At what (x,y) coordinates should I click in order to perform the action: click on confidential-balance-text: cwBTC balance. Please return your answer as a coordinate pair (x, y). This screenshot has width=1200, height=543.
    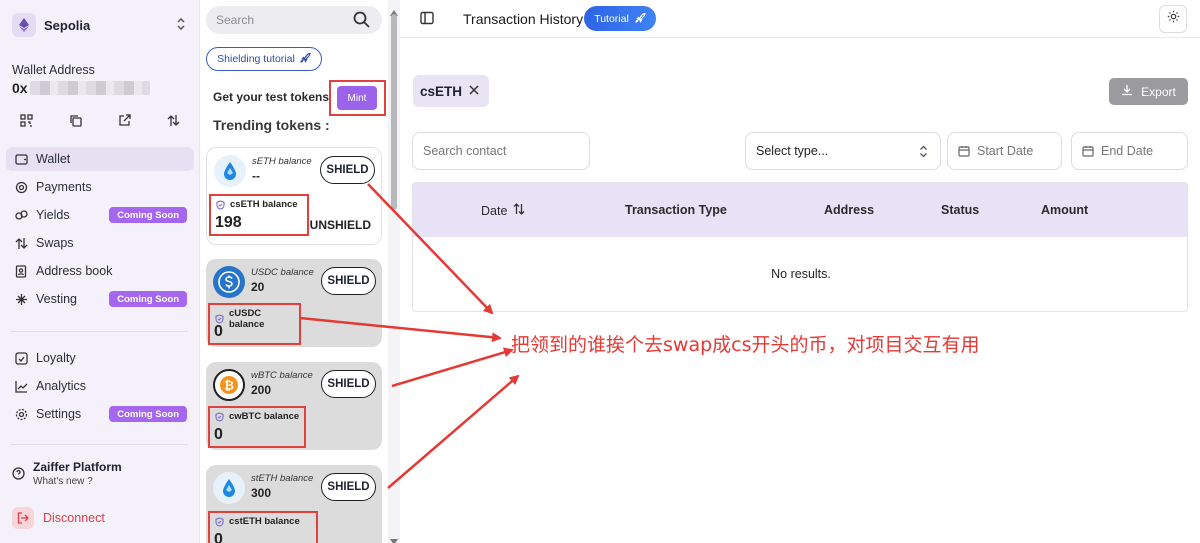
    Looking at the image, I should click on (264, 416).